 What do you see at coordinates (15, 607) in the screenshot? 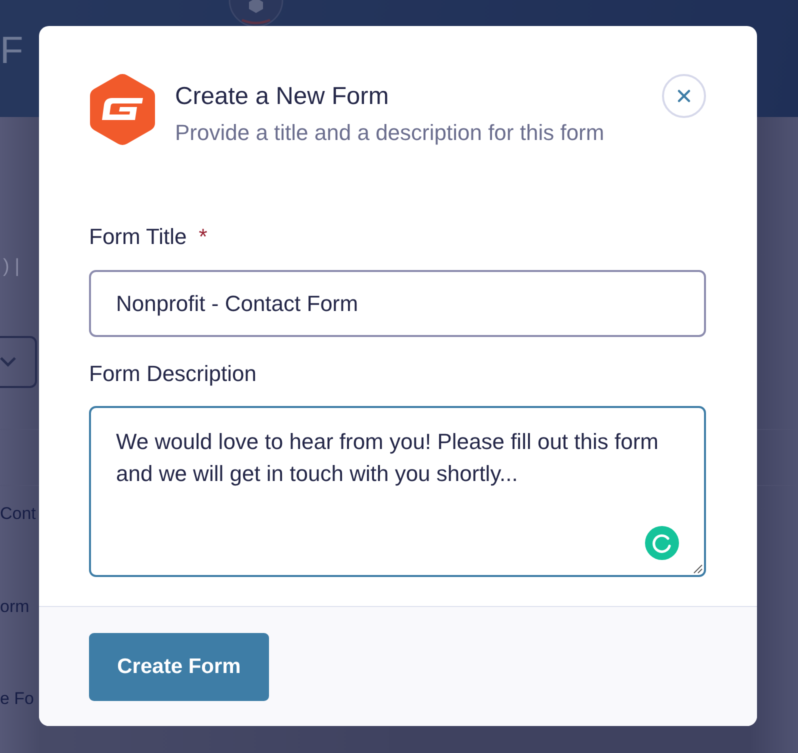
I see `list-item-text: orm` at bounding box center [15, 607].